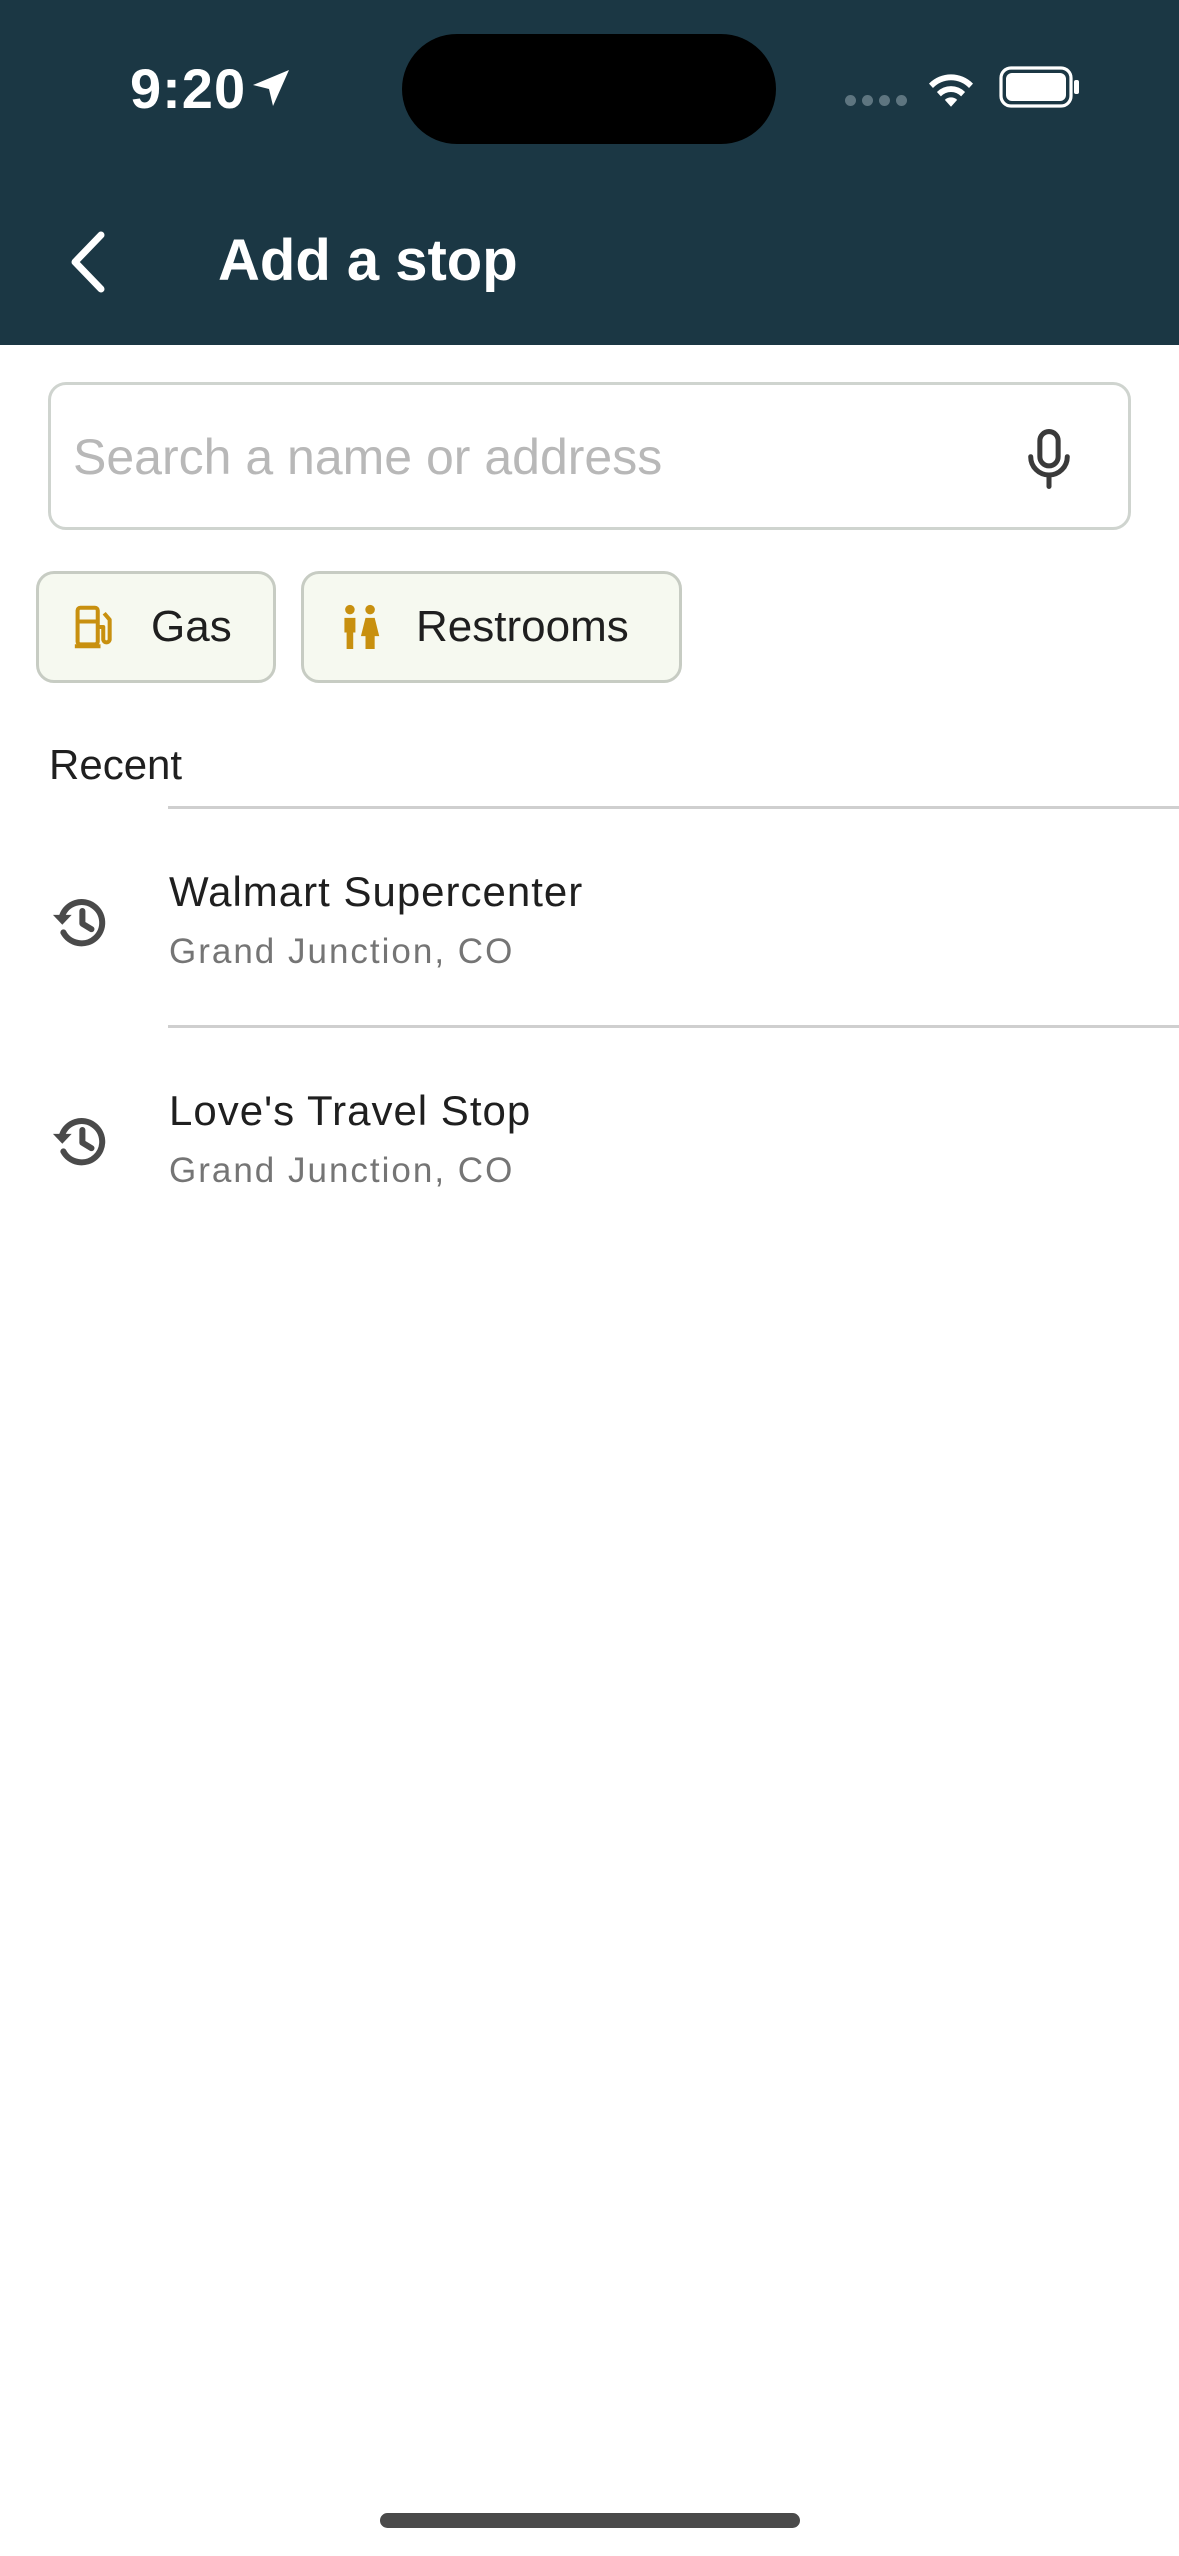 The width and height of the screenshot is (1179, 2556). I want to click on wifi-icon, so click(951, 90).